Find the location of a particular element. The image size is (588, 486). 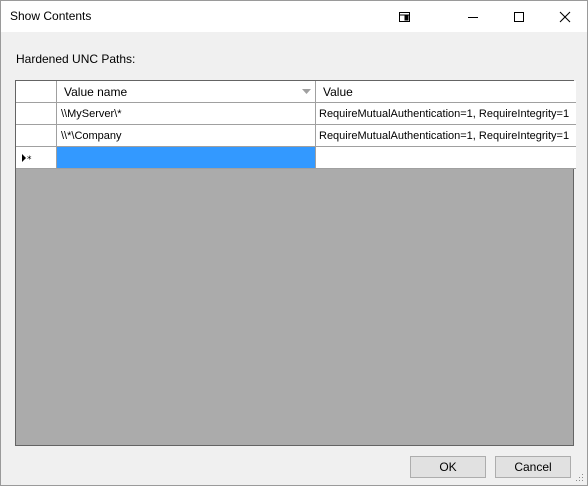

maximize-button is located at coordinates (519, 16).